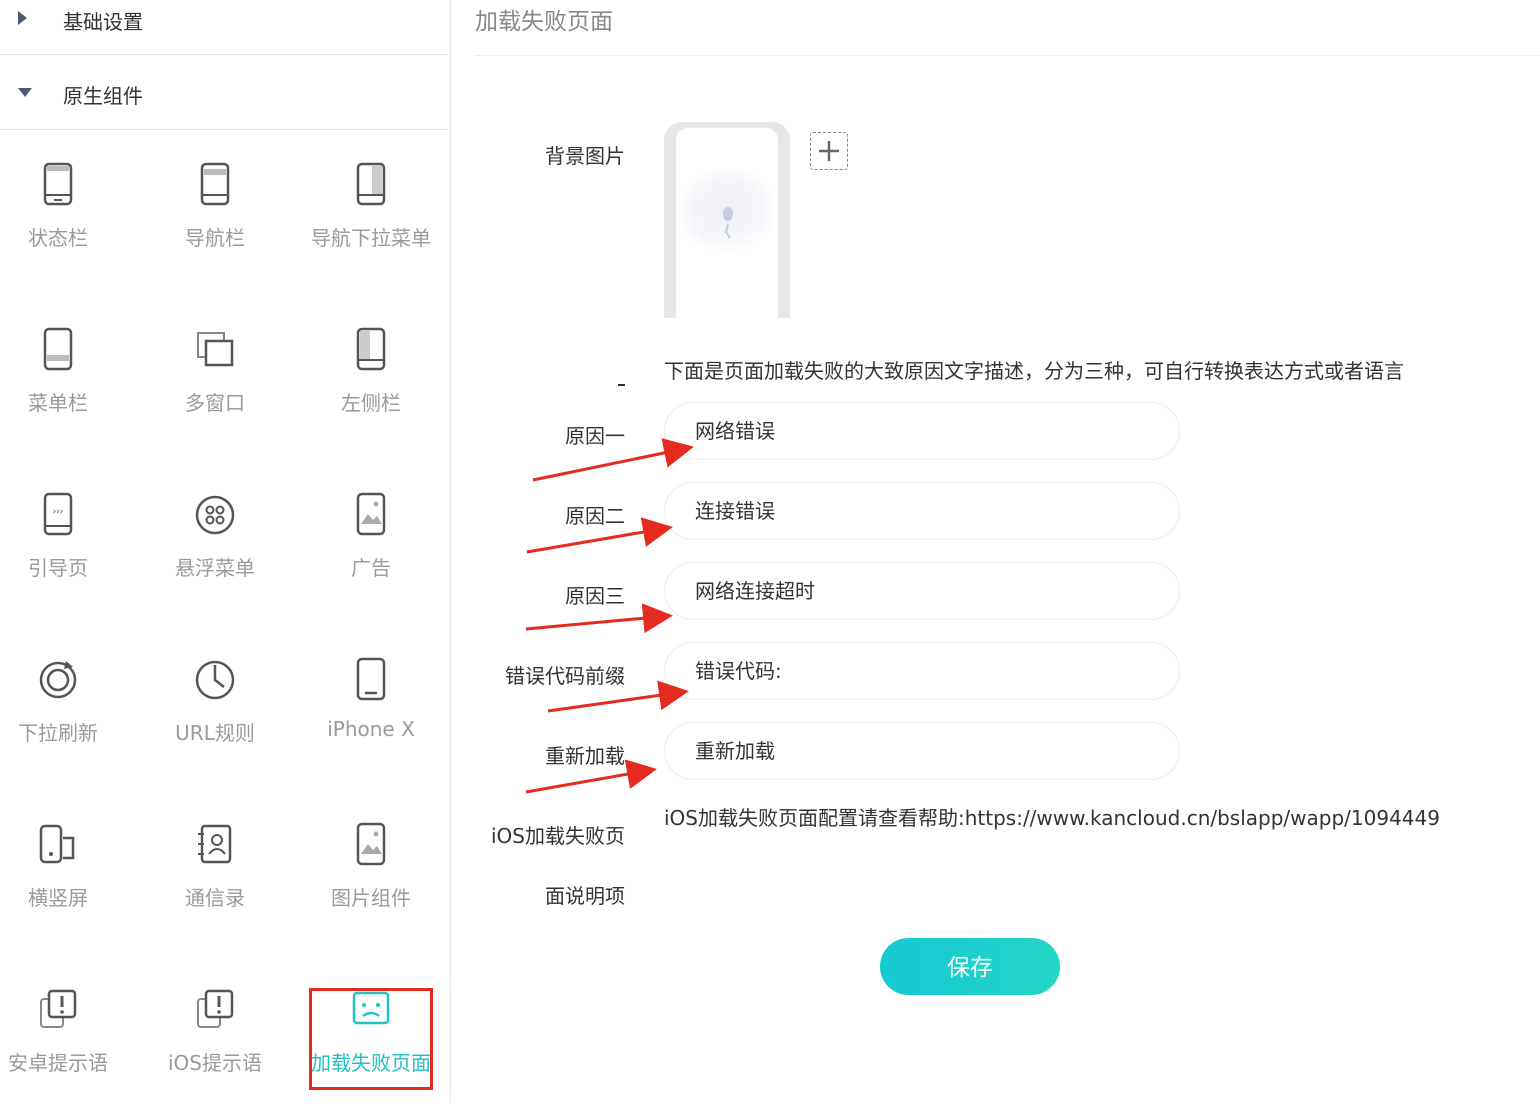 The image size is (1540, 1115). What do you see at coordinates (58, 680) in the screenshot?
I see `pull-refresh-icon` at bounding box center [58, 680].